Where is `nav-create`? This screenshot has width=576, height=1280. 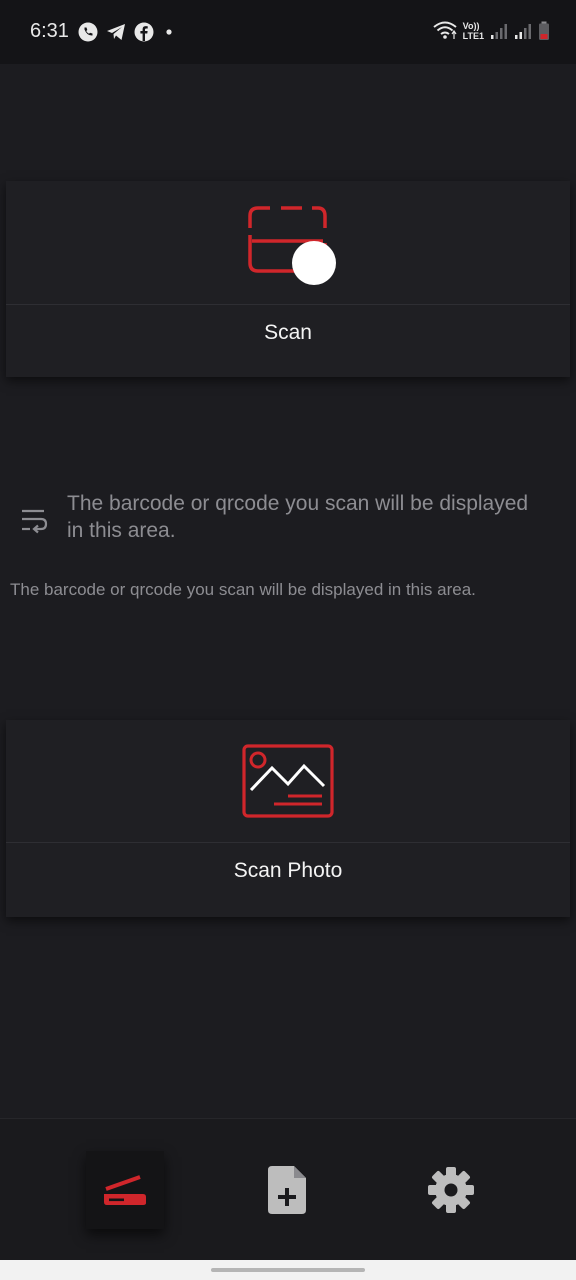 nav-create is located at coordinates (288, 1190).